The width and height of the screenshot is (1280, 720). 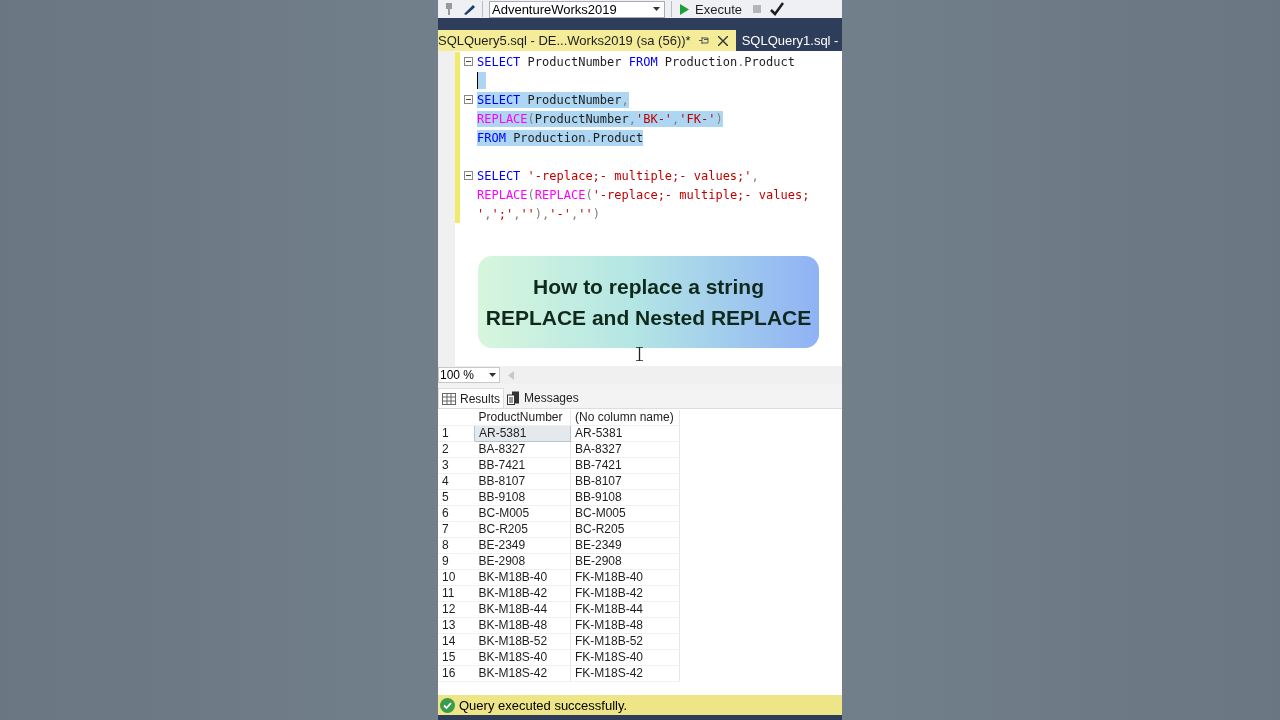 What do you see at coordinates (788, 40) in the screenshot?
I see `document-tab: SQLQuery1.sql -` at bounding box center [788, 40].